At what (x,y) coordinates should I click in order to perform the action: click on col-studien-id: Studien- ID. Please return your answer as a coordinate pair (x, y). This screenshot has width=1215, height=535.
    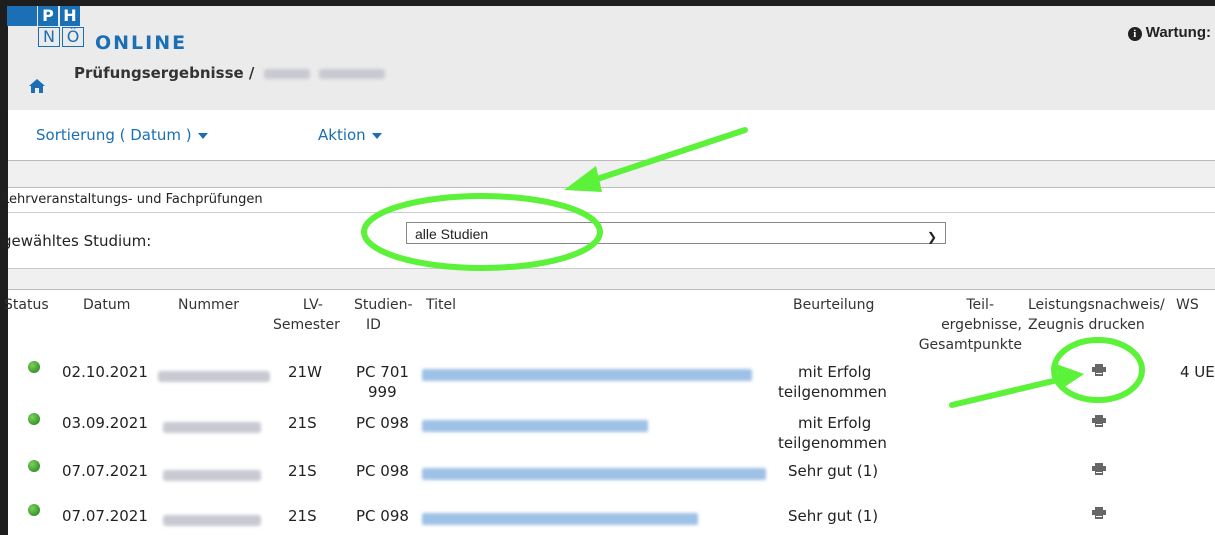
    Looking at the image, I should click on (383, 315).